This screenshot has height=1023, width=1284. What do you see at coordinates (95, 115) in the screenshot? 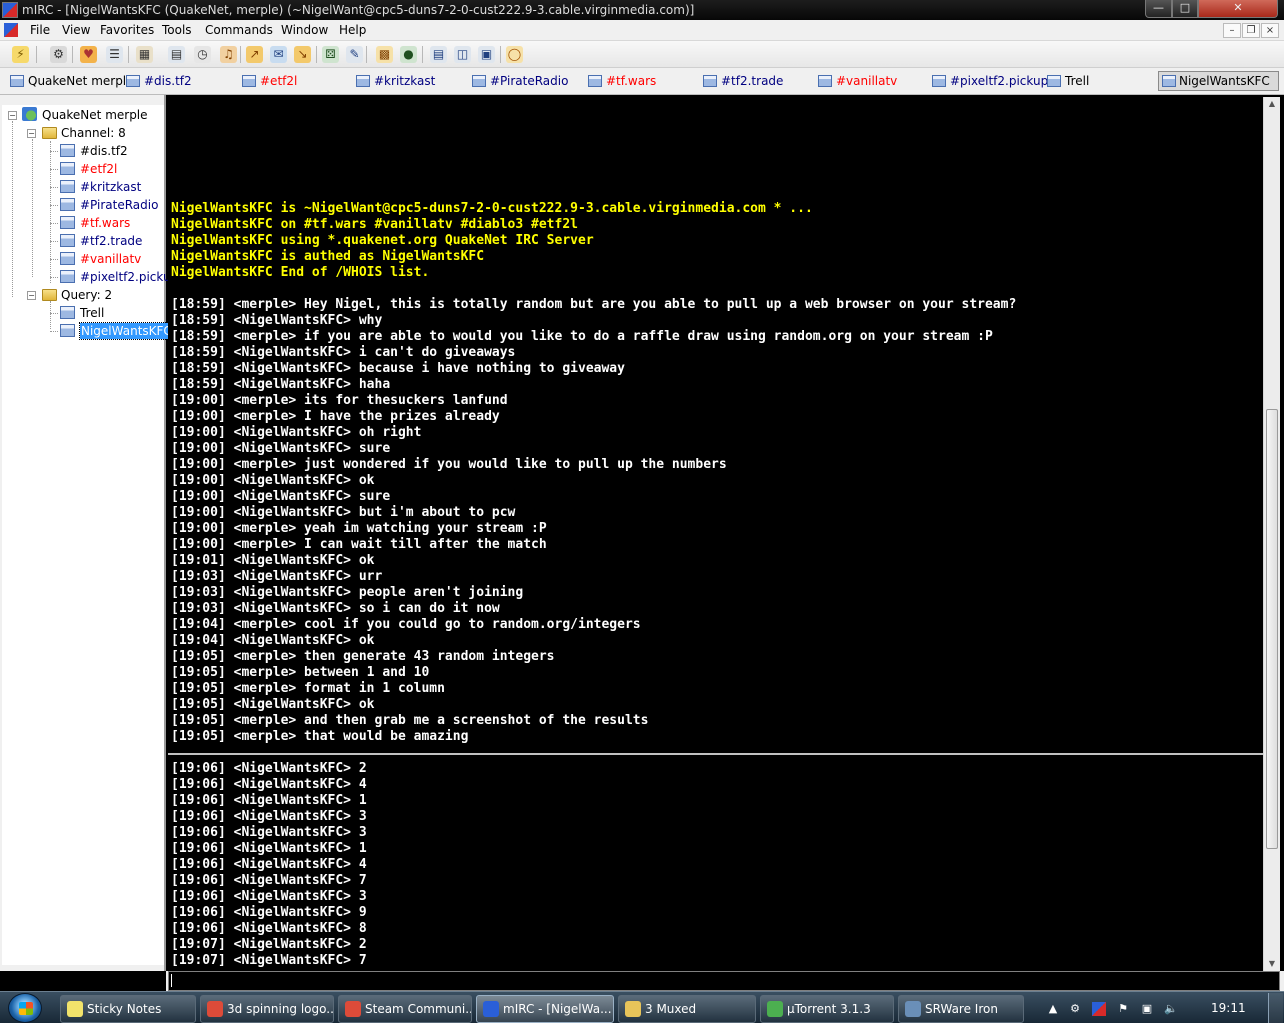
I see `tree-network: QuakeNet merple` at bounding box center [95, 115].